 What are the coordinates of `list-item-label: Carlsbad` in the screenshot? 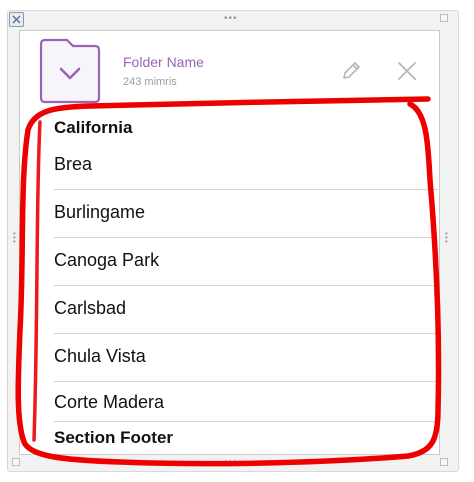 It's located at (90, 308).